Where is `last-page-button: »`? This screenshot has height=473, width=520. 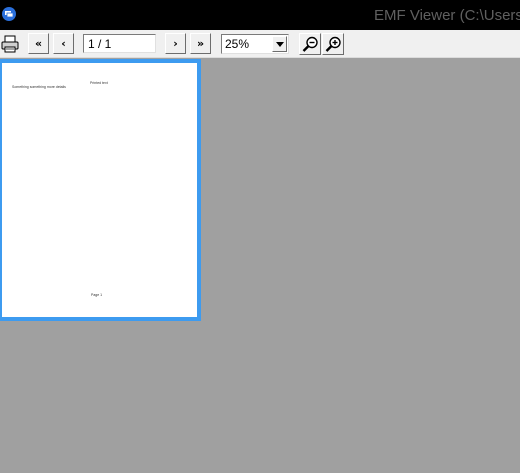
last-page-button: » is located at coordinates (200, 43).